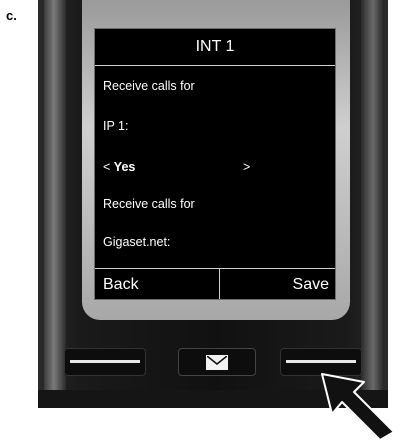  I want to click on save-softkey: Save, so click(311, 284).